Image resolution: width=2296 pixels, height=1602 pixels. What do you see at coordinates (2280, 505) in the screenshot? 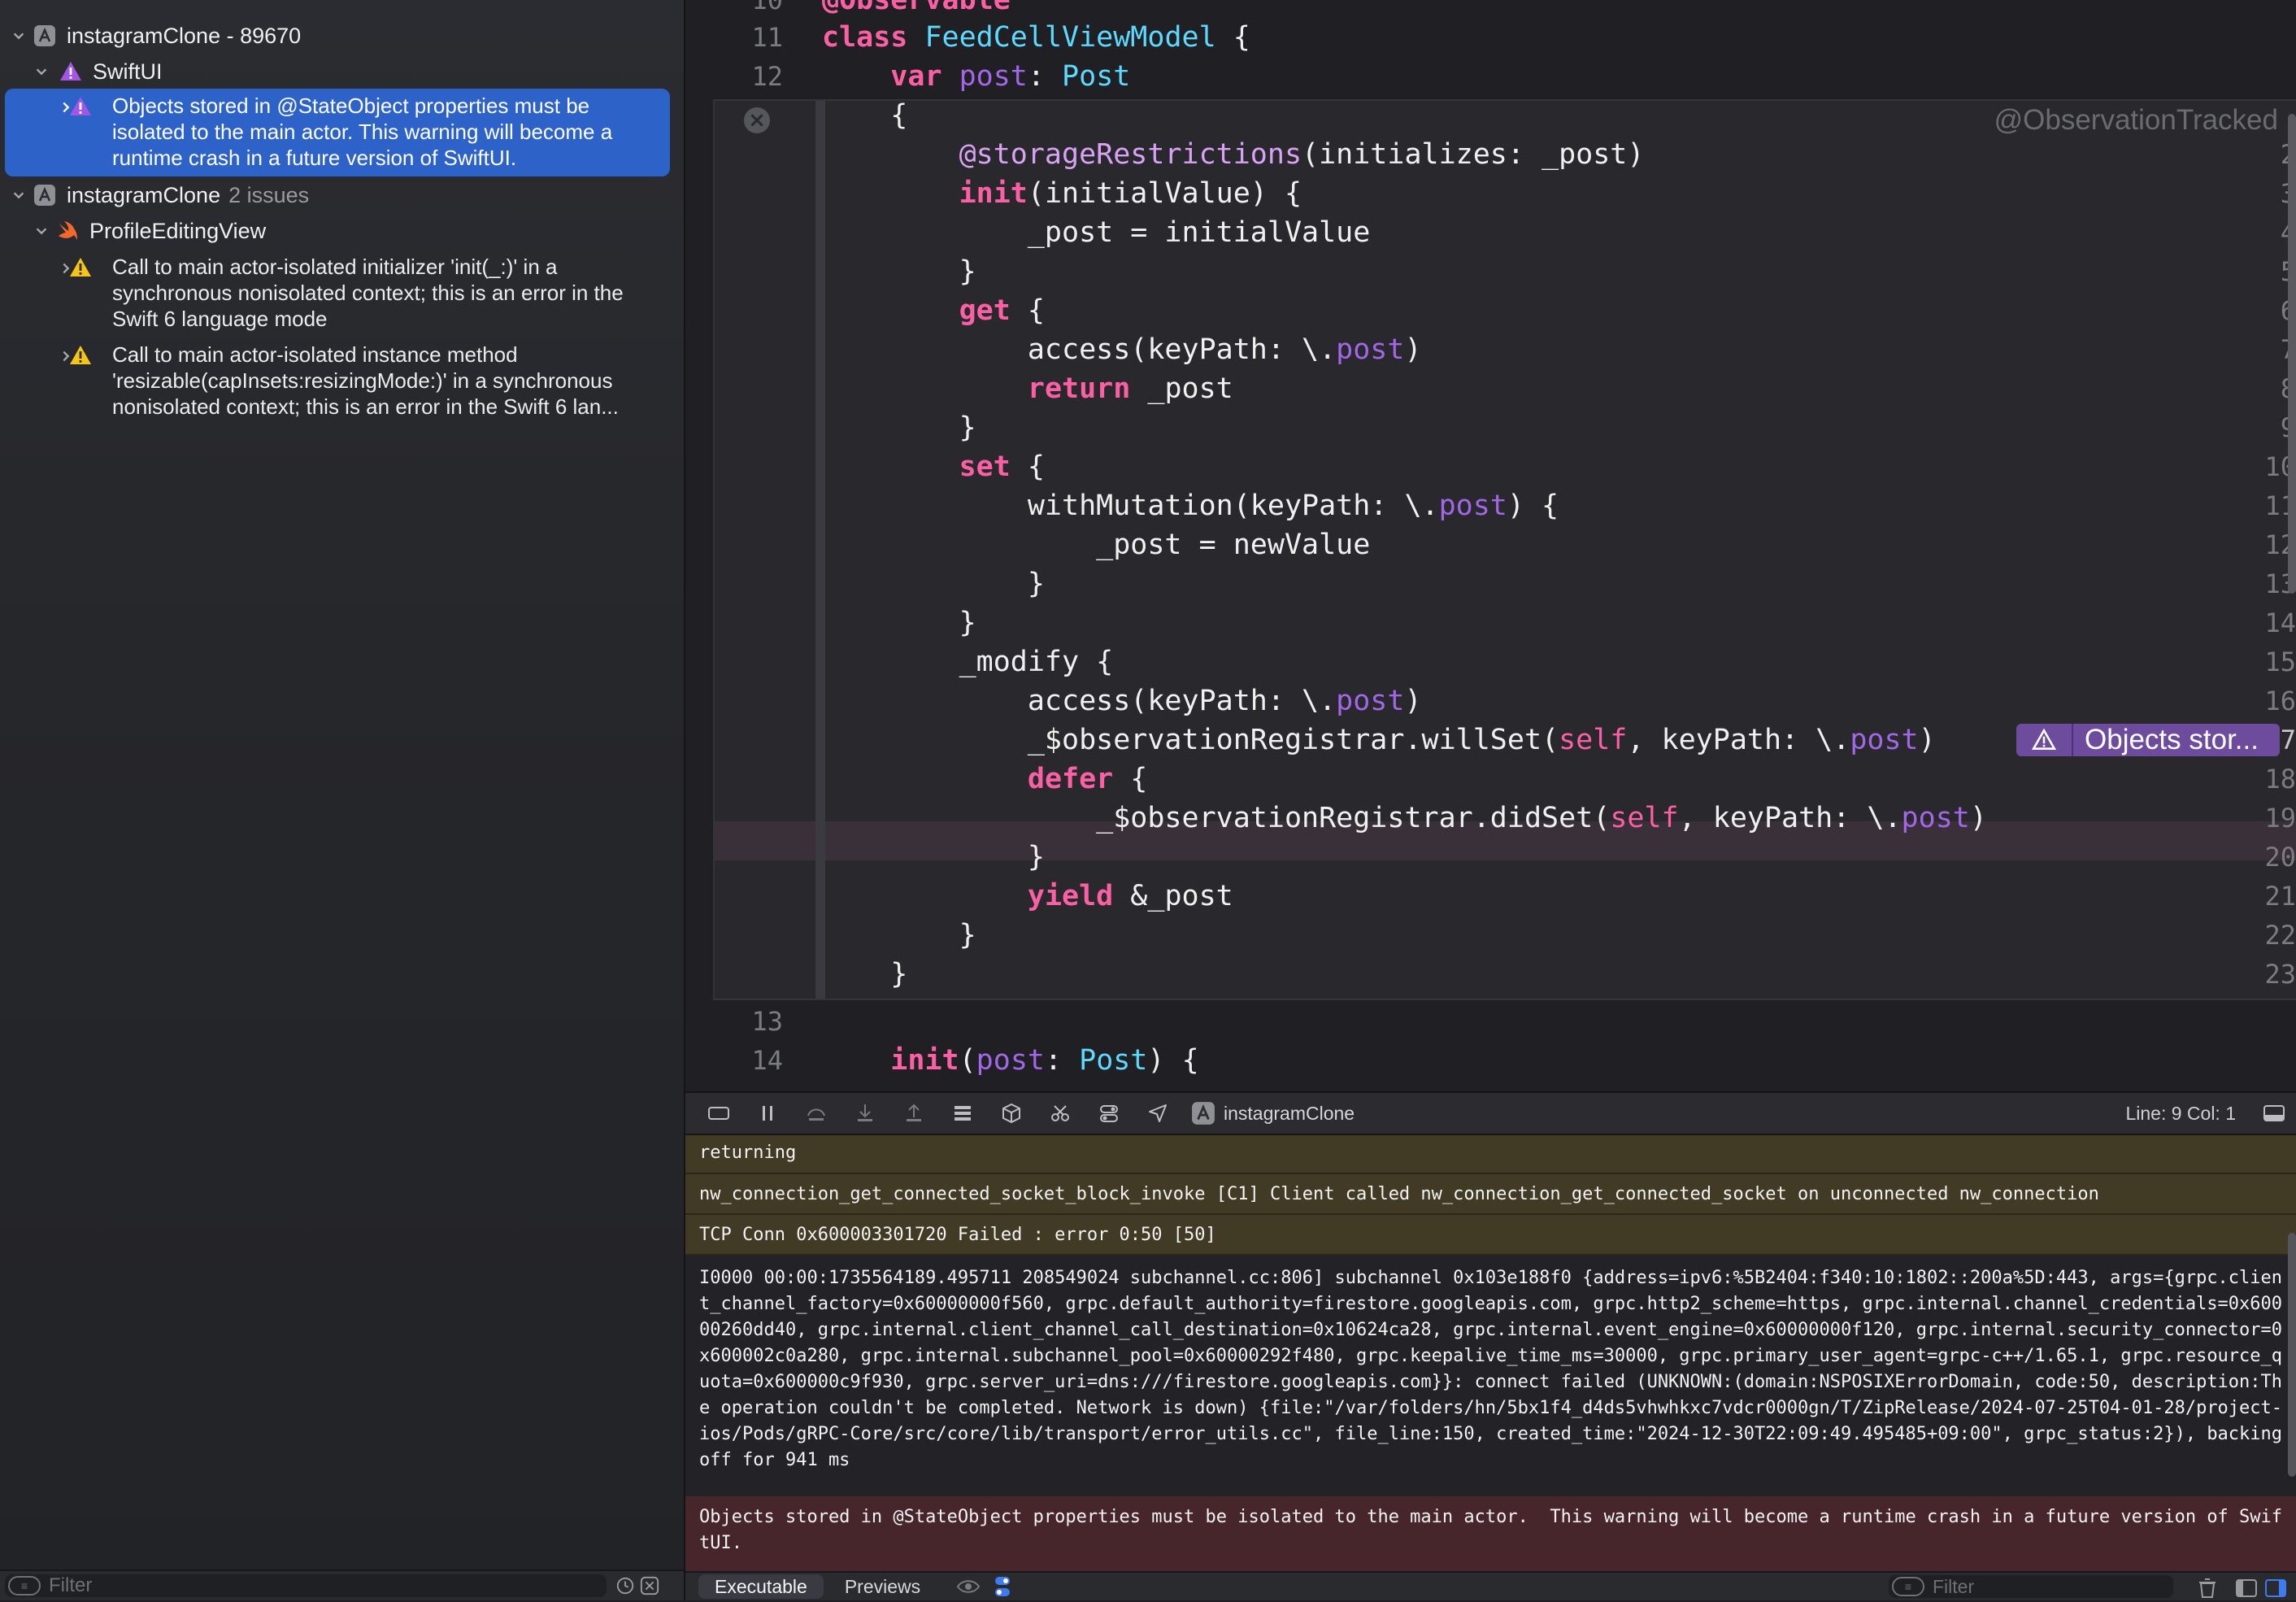
I see `expansion-line-number: 11` at bounding box center [2280, 505].